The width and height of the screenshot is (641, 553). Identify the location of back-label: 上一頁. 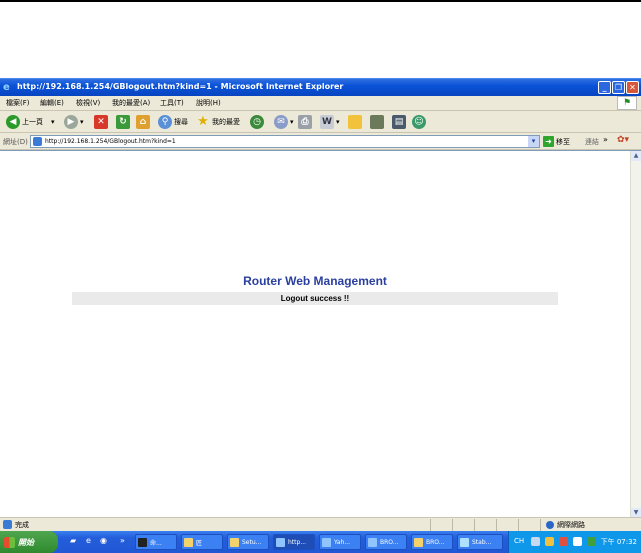
(32, 122).